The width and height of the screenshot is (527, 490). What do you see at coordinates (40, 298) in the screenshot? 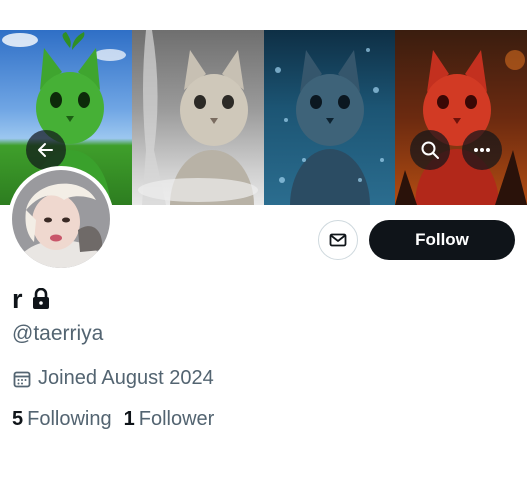
I see `lock-icon` at bounding box center [40, 298].